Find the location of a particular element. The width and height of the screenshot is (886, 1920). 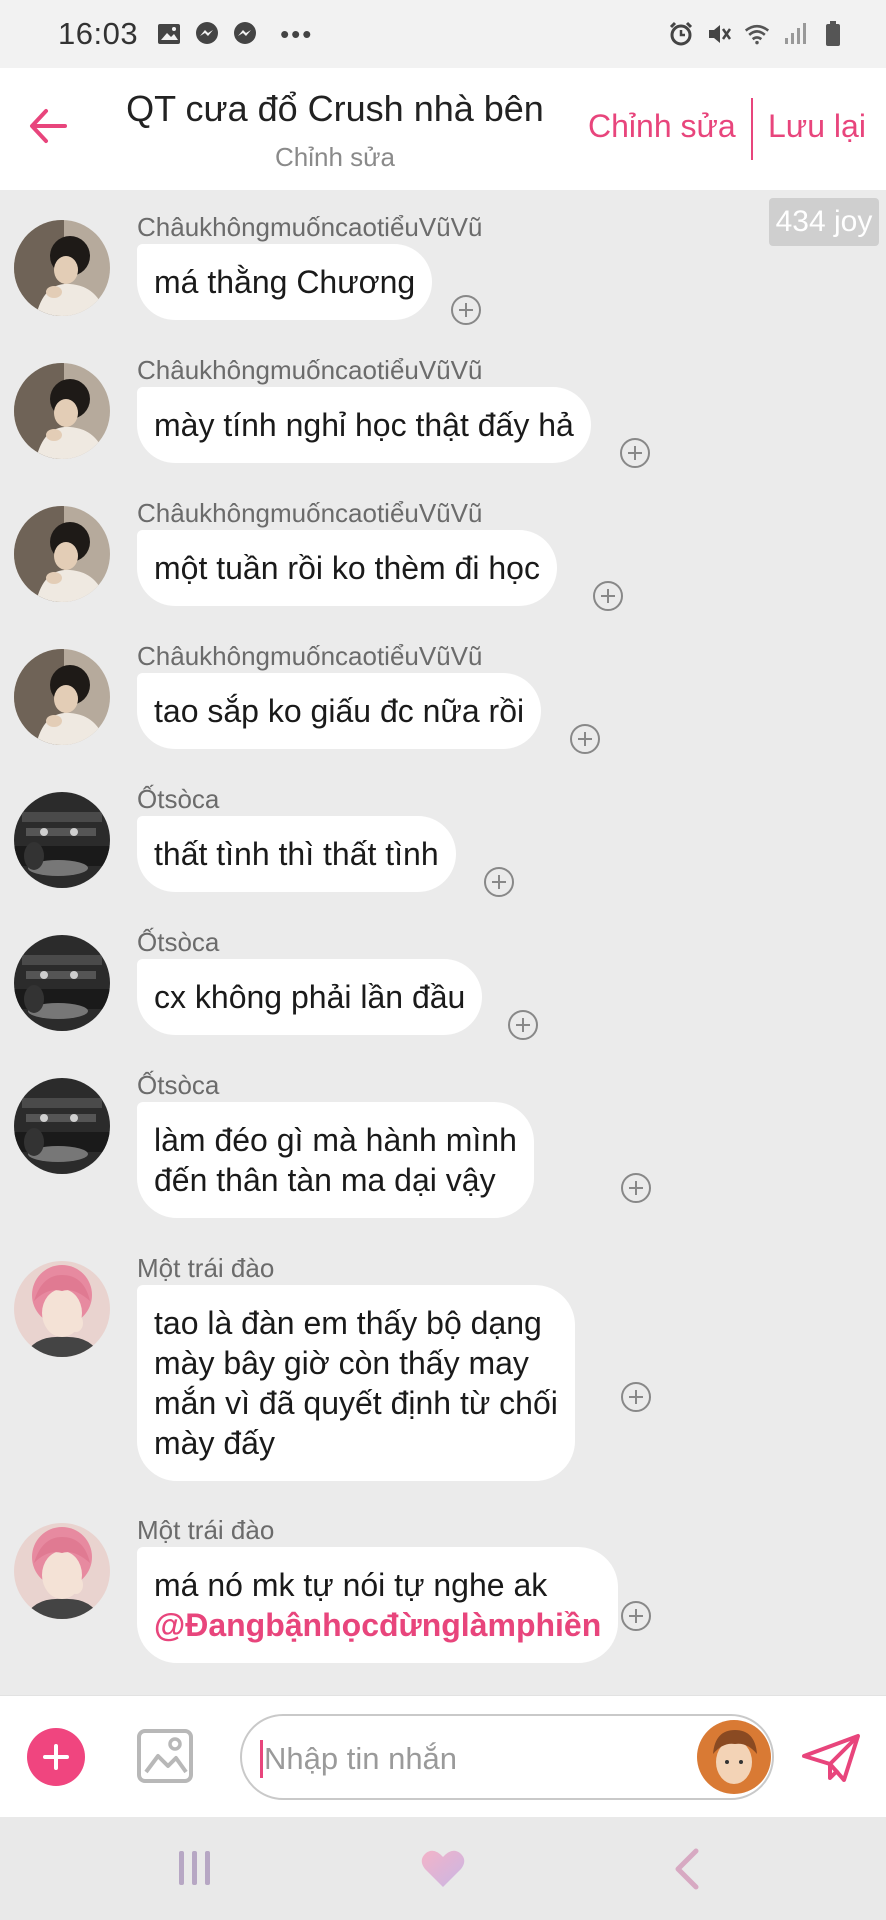

image-picker-button is located at coordinates (165, 1756).